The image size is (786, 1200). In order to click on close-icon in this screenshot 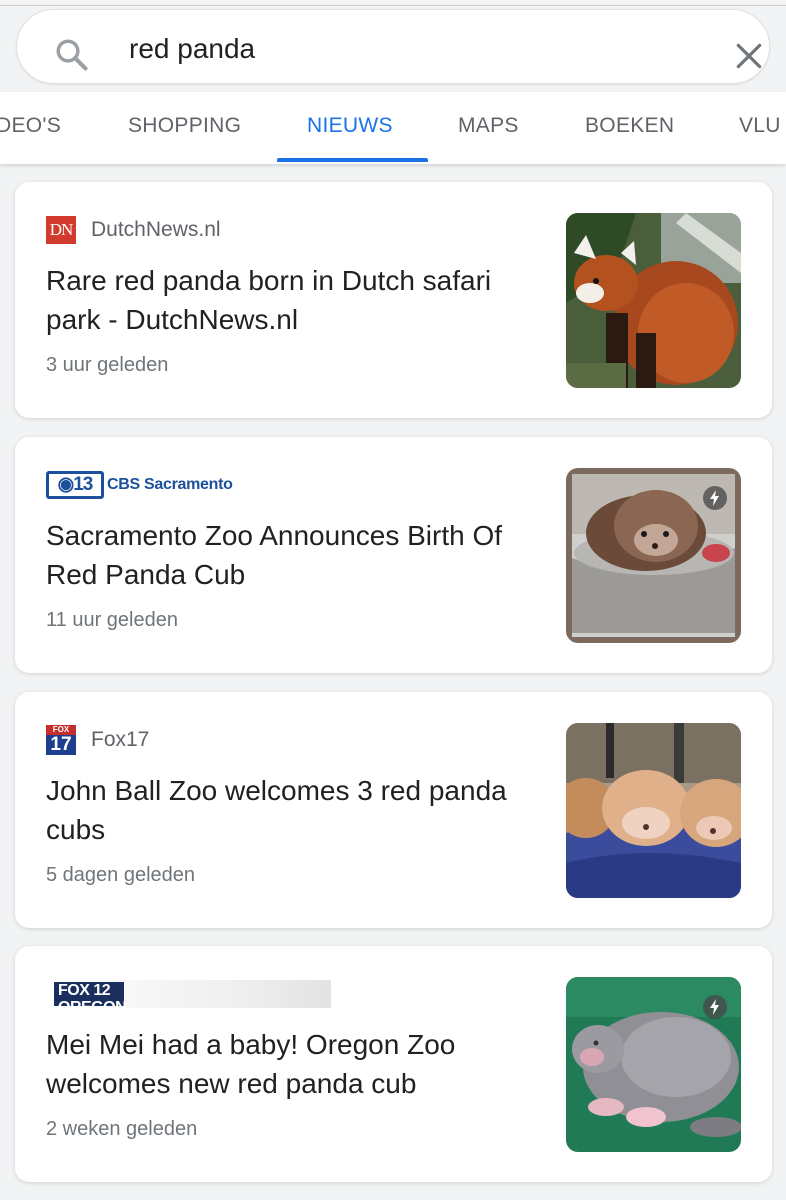, I will do `click(749, 56)`.